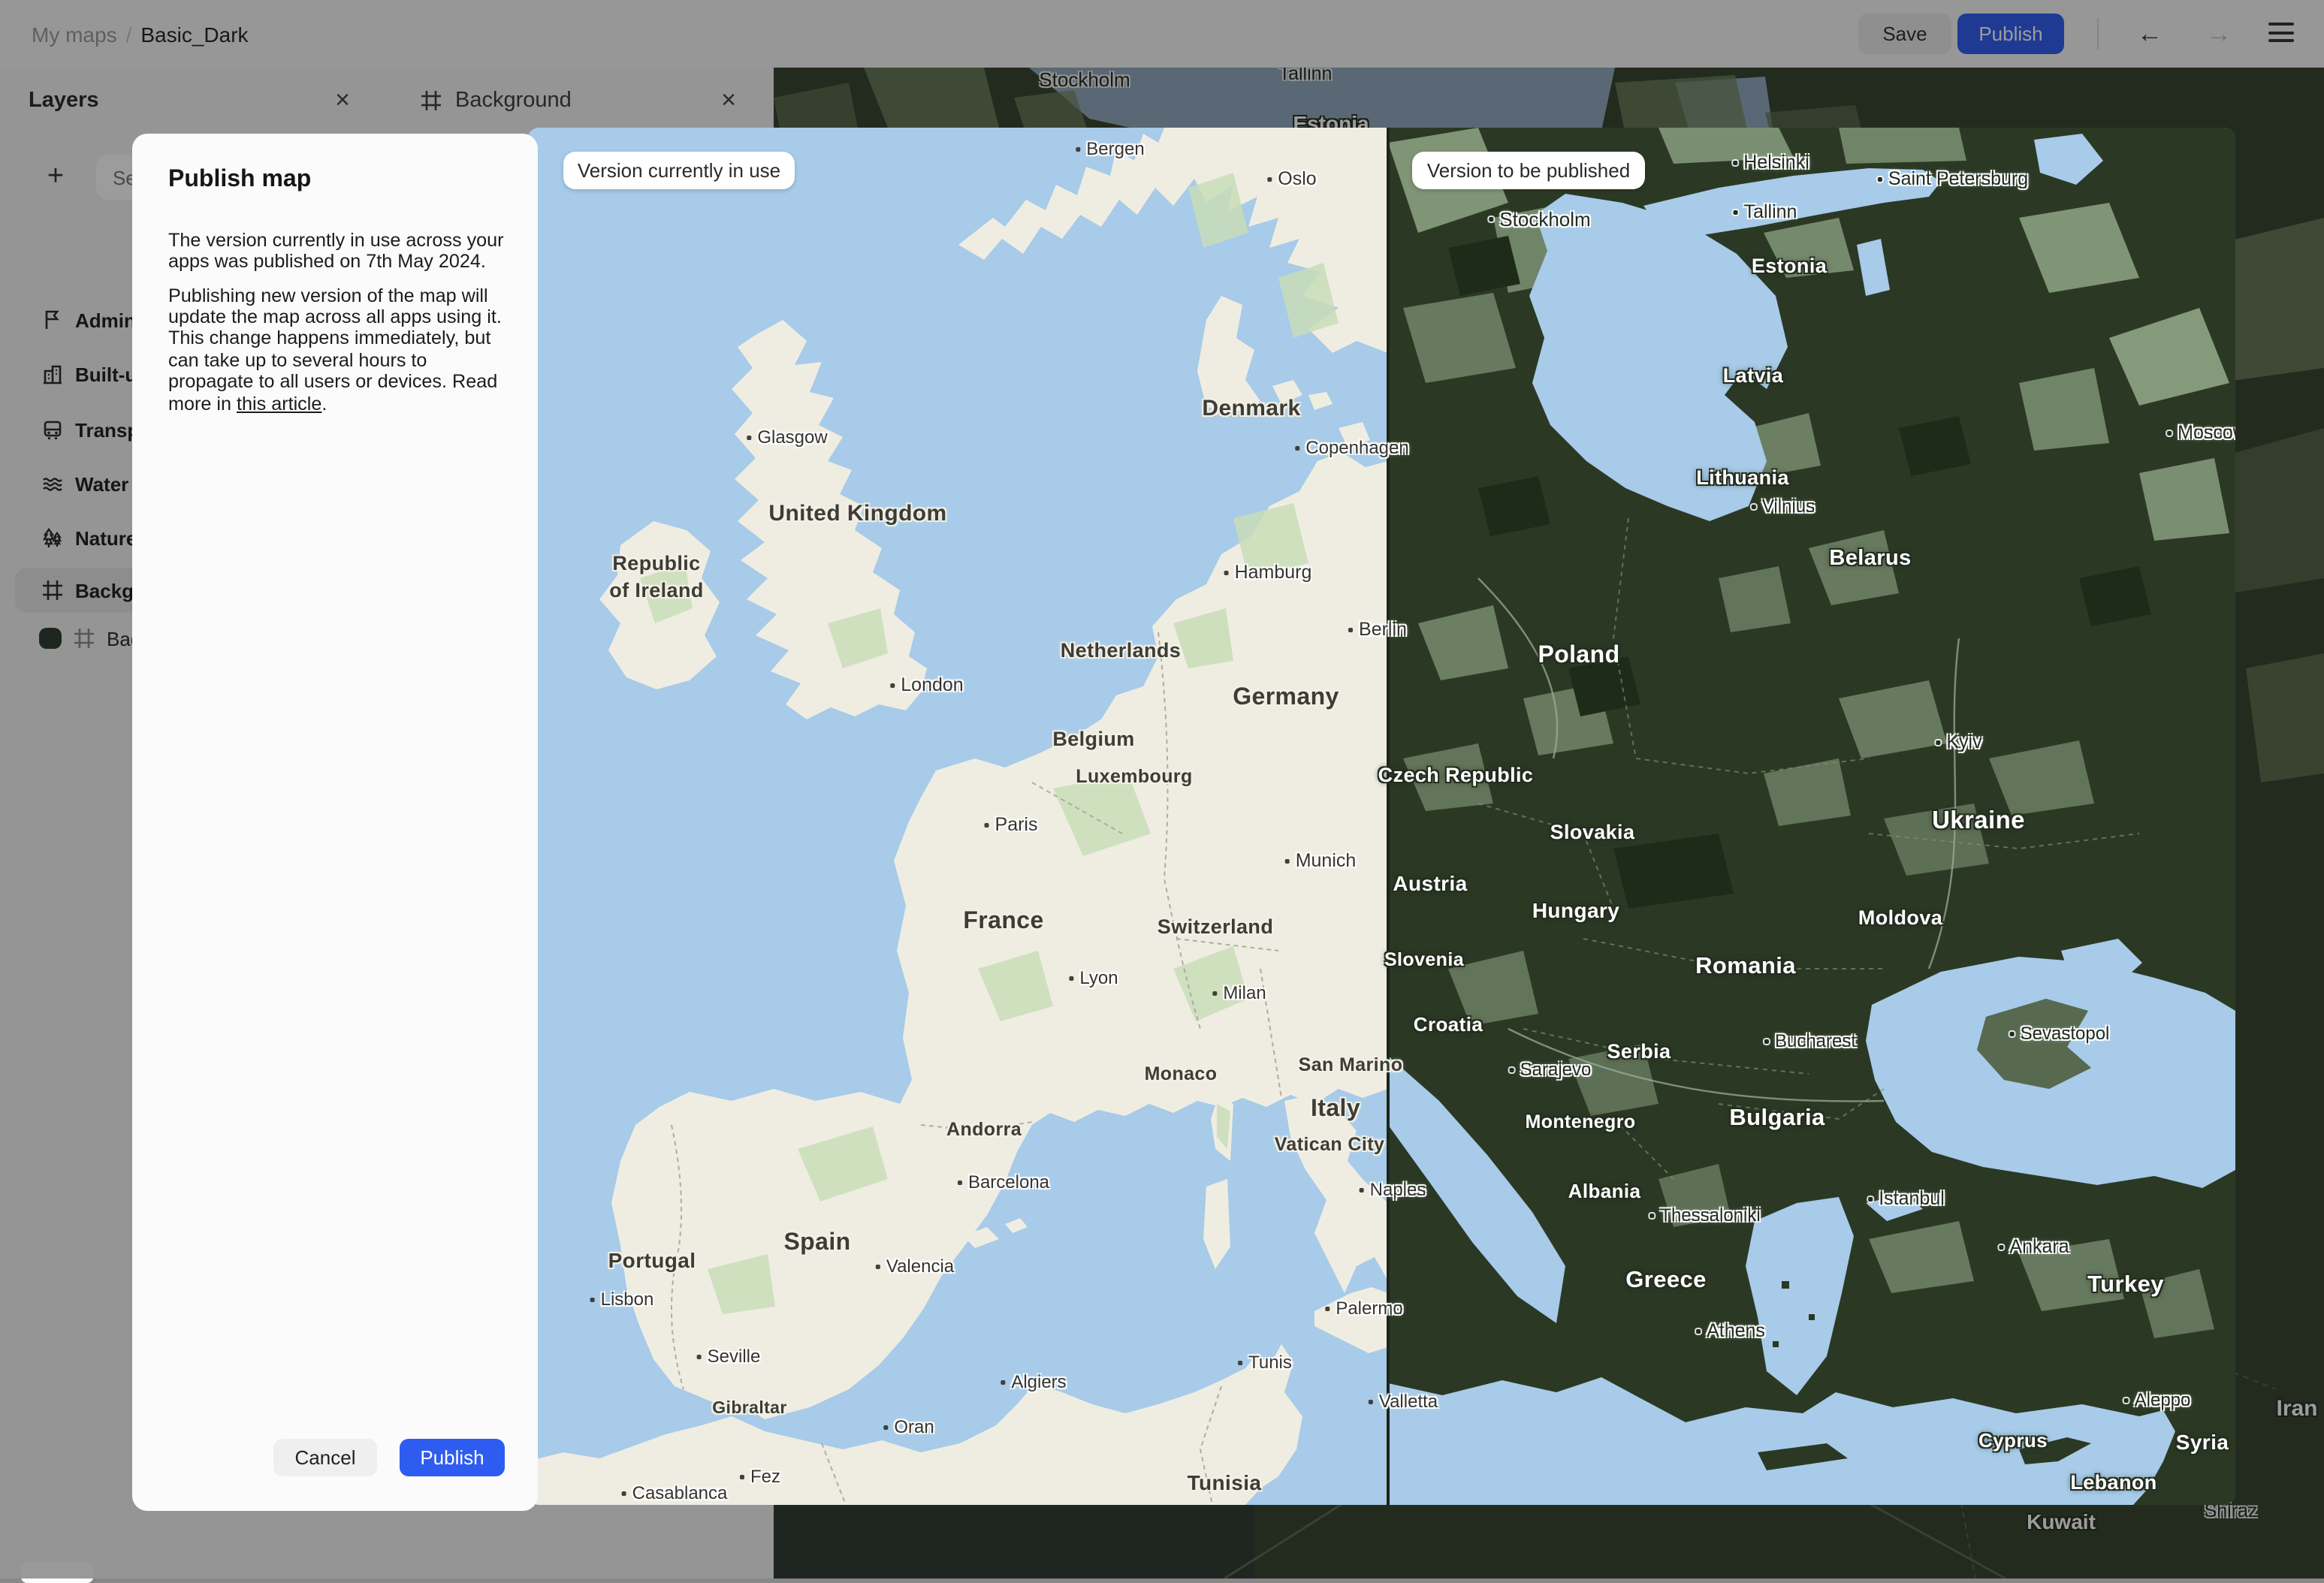 The image size is (2324, 1583). What do you see at coordinates (857, 513) in the screenshot?
I see `map-label: United Kingdom` at bounding box center [857, 513].